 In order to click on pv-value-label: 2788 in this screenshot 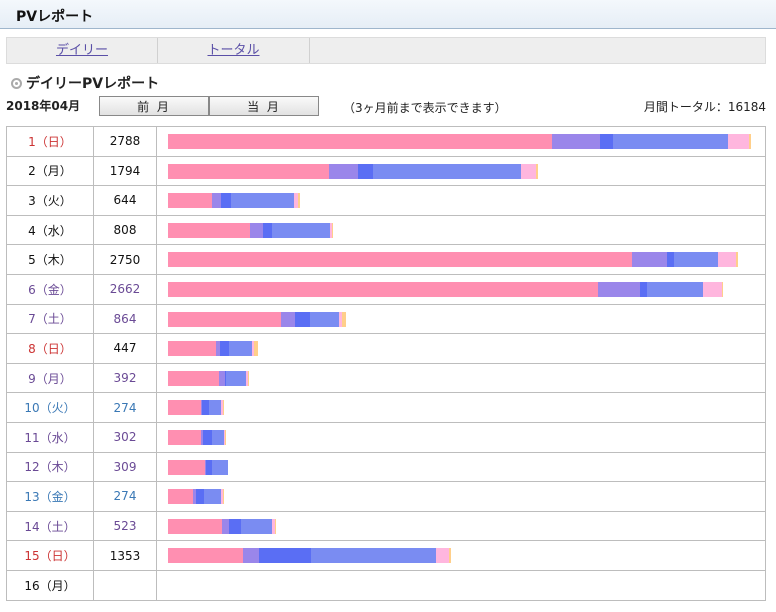, I will do `click(125, 141)`.